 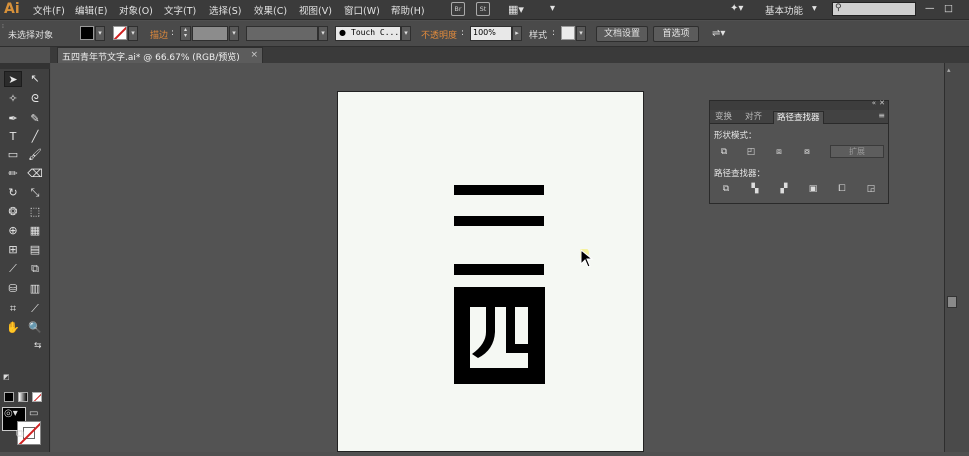 What do you see at coordinates (483, 9) in the screenshot?
I see `stock-button: St` at bounding box center [483, 9].